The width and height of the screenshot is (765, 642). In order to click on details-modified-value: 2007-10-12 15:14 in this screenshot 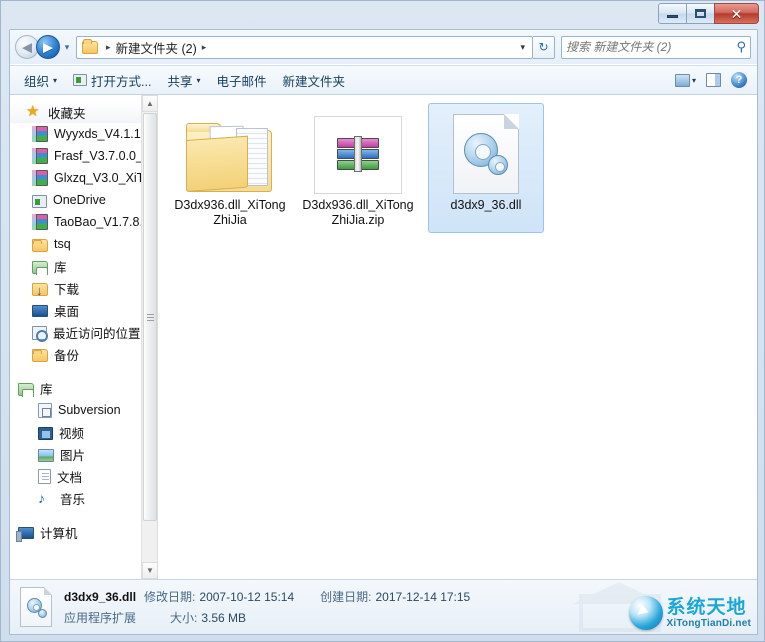, I will do `click(247, 596)`.